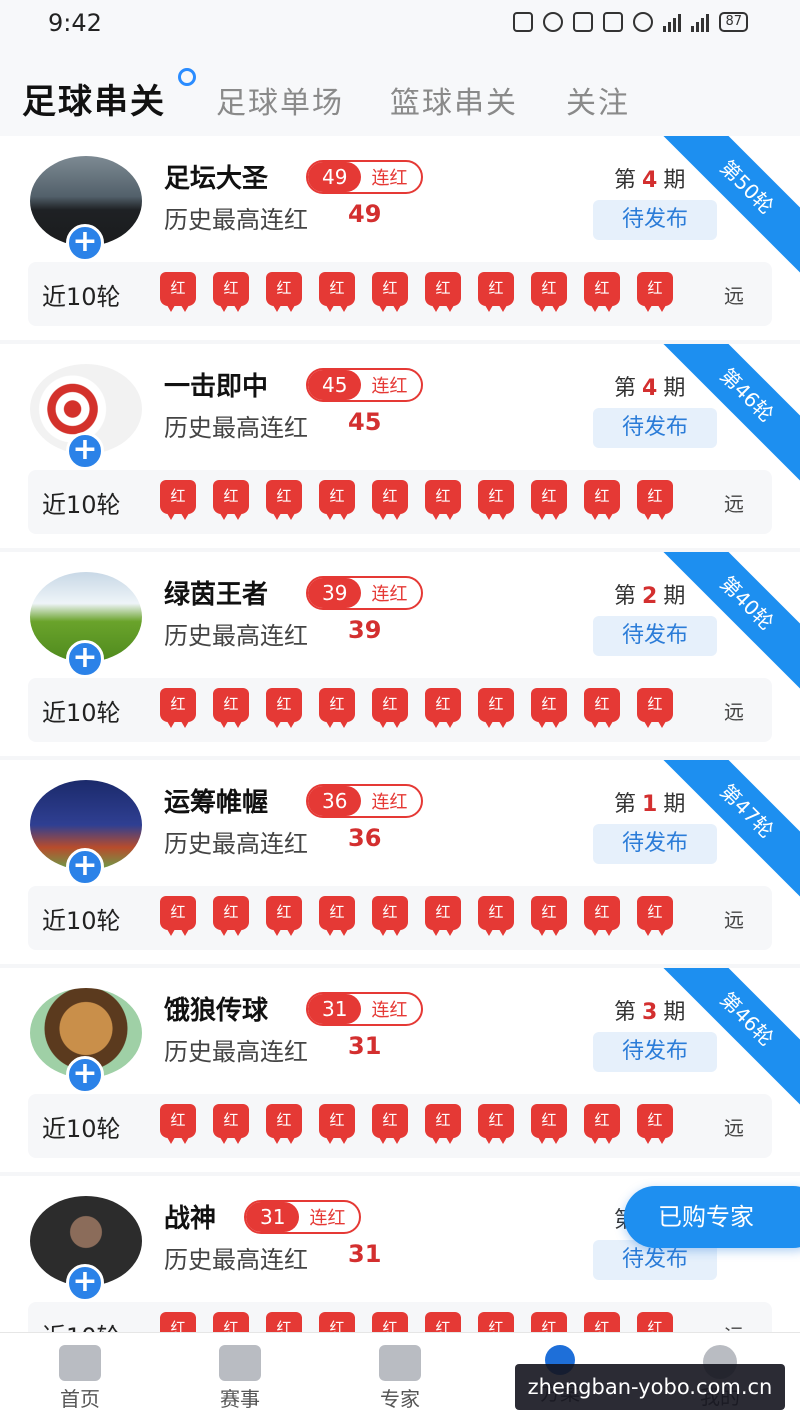  Describe the element at coordinates (630, 22) in the screenshot. I see `status-icons: 87` at that location.